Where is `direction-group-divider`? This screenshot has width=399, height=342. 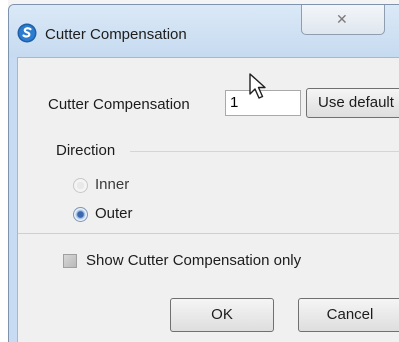 direction-group-divider is located at coordinates (264, 151).